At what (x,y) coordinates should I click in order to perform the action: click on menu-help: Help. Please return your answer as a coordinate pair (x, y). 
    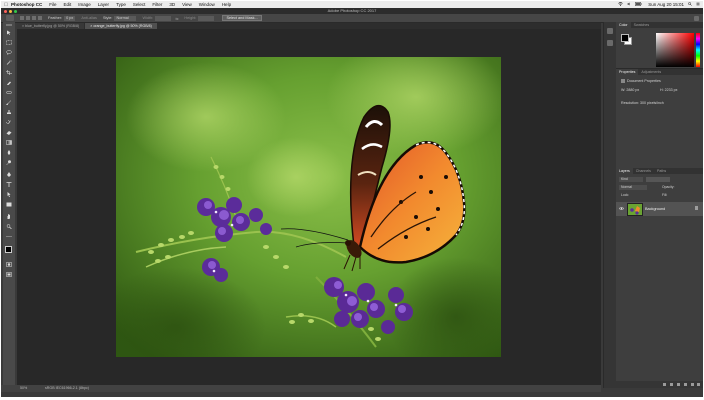
    Looking at the image, I should click on (226, 4).